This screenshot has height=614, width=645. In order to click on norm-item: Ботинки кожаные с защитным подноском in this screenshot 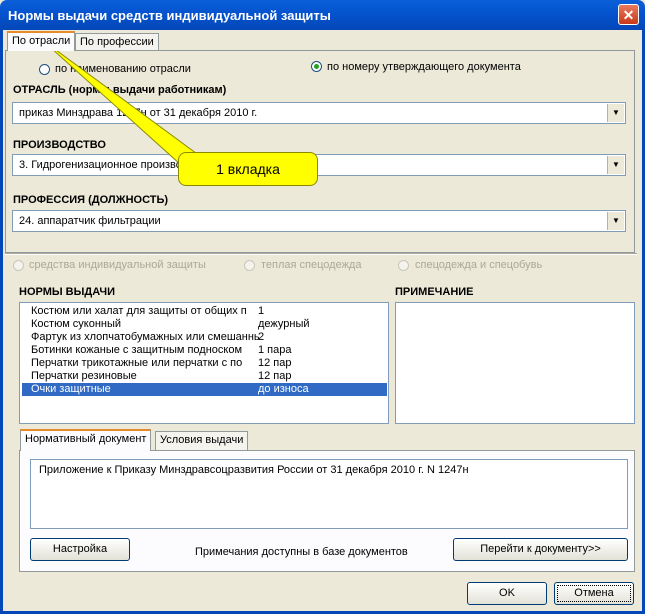, I will do `click(137, 350)`.